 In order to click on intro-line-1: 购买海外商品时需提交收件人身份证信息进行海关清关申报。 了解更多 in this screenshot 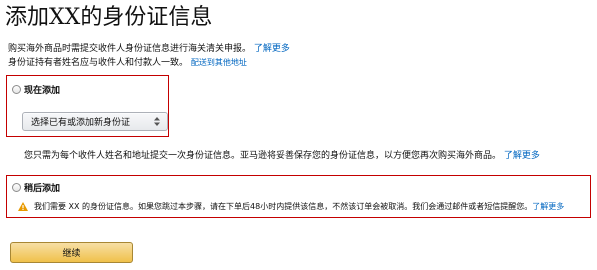, I will do `click(149, 49)`.